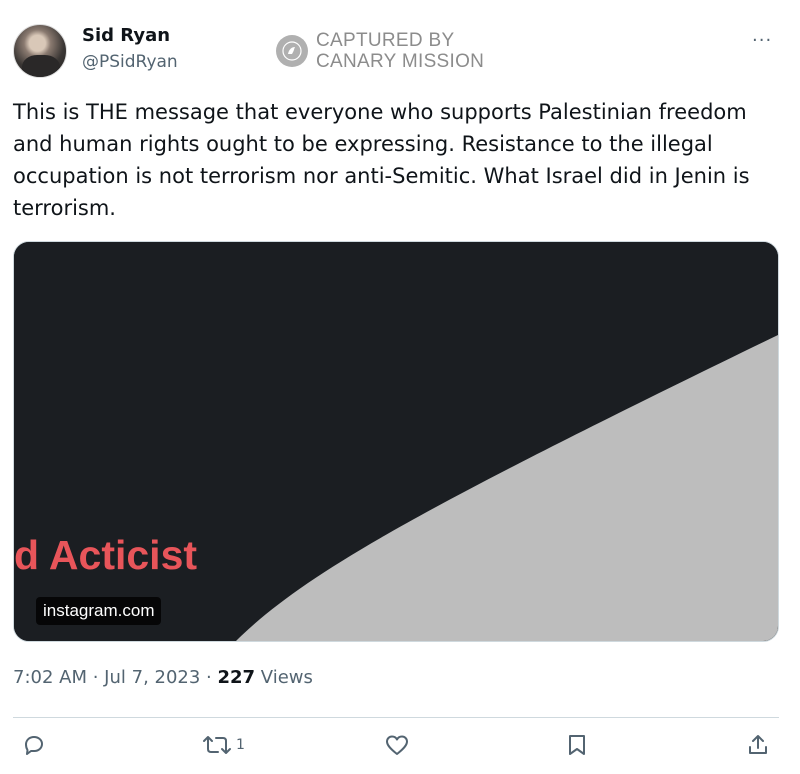  I want to click on watermark-line-2: CANARY MISSION, so click(400, 61).